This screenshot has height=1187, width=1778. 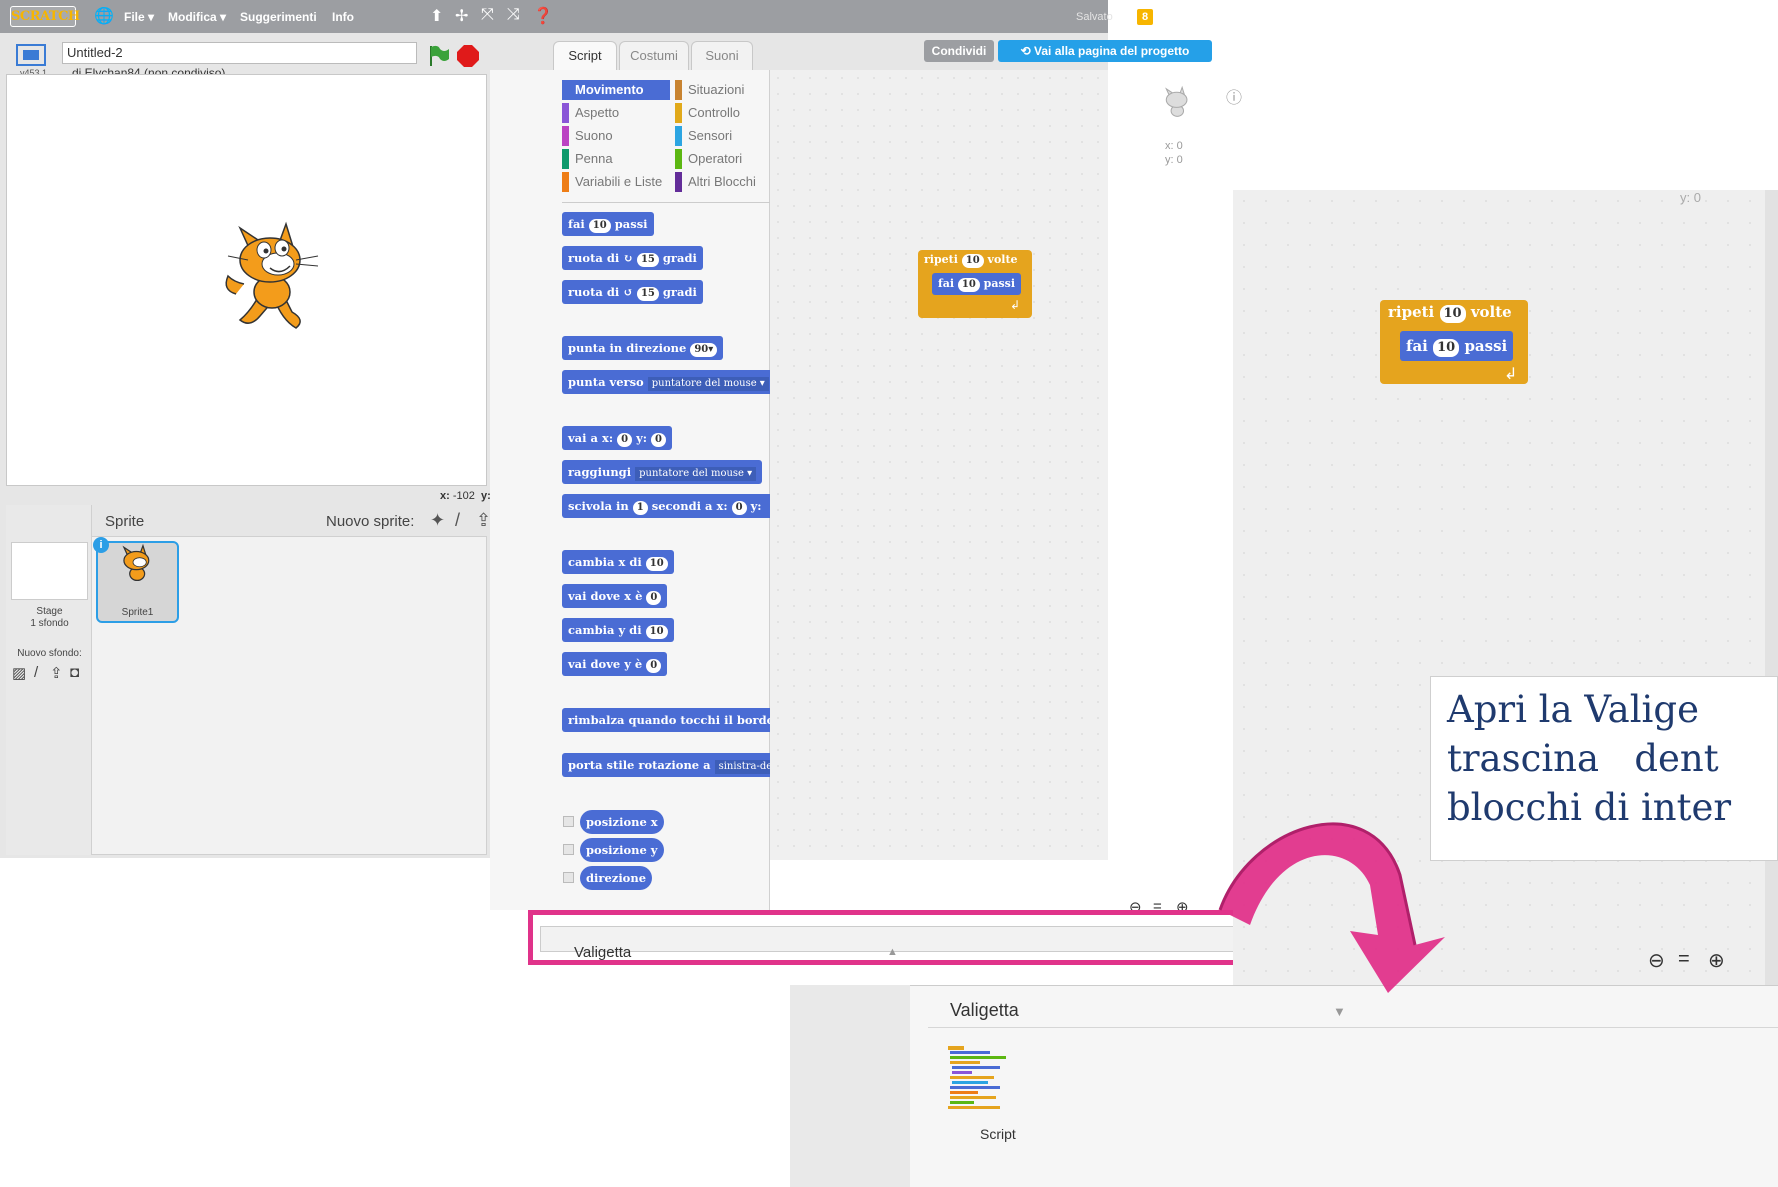 What do you see at coordinates (19, 673) in the screenshot?
I see `backdrop-library-icon: ▨` at bounding box center [19, 673].